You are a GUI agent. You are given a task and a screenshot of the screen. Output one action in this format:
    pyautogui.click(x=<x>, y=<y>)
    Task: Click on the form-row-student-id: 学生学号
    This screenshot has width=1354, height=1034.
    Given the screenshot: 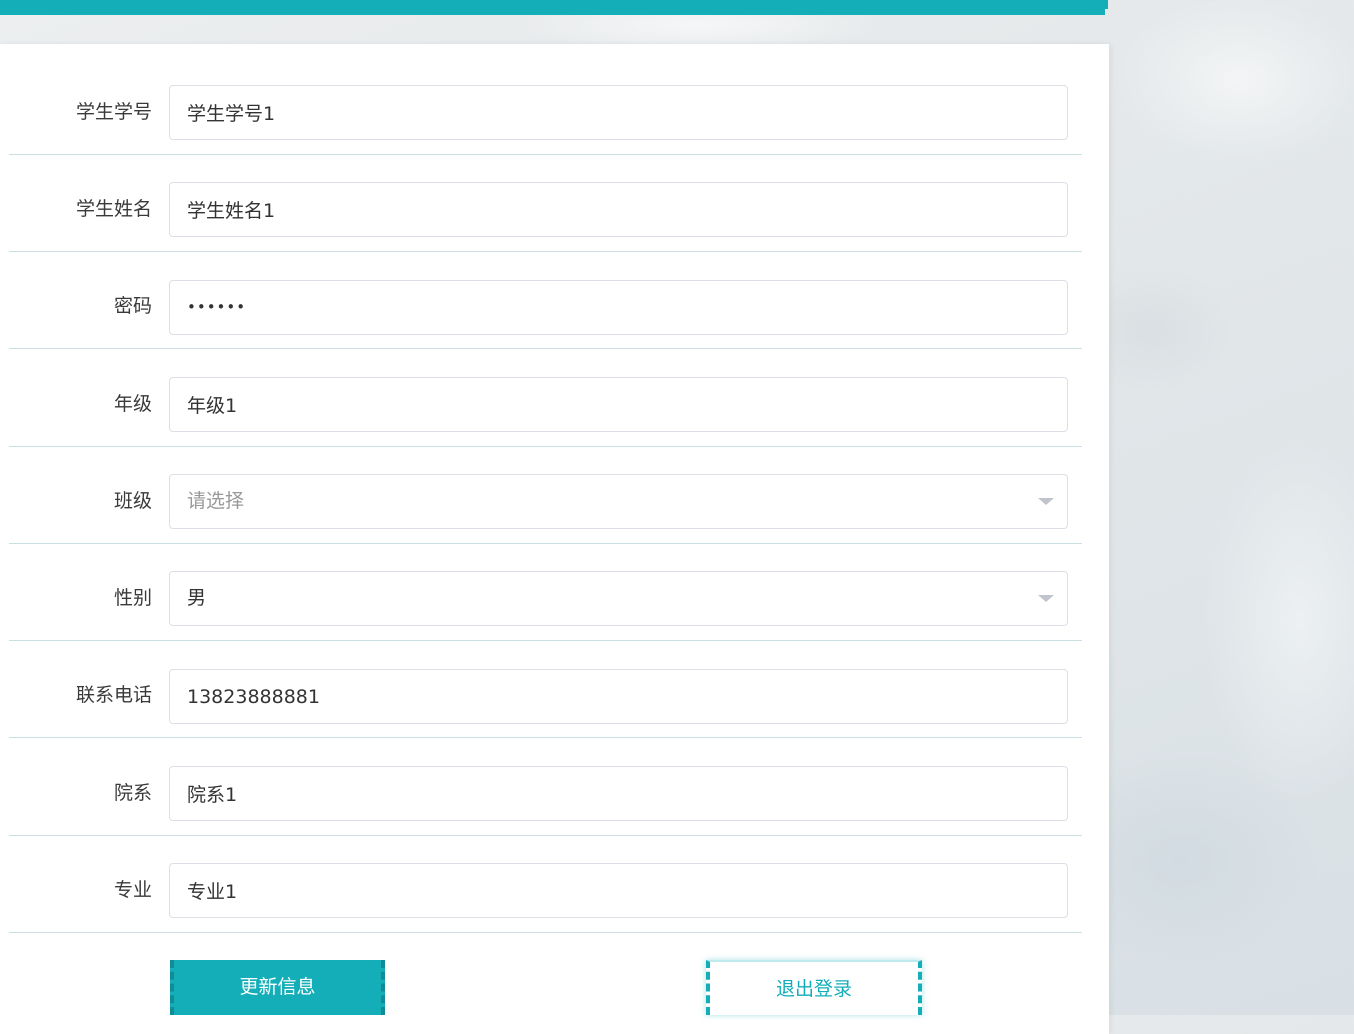 What is the action you would take?
    pyautogui.click(x=545, y=106)
    